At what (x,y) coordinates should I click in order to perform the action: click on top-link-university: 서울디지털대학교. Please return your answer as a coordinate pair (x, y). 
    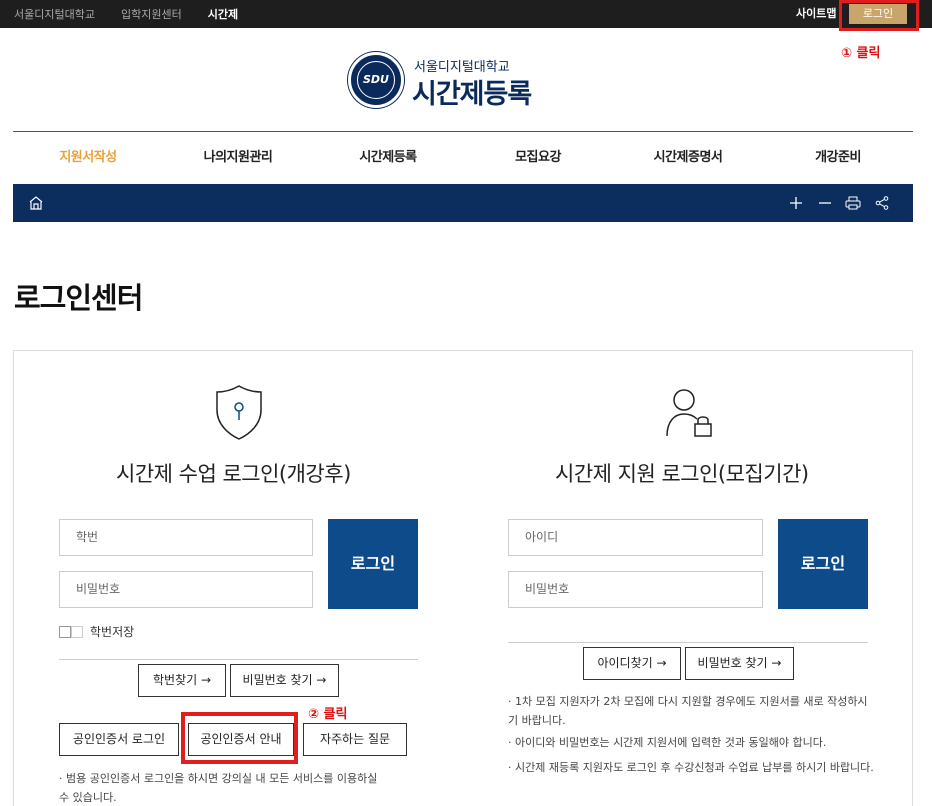
    Looking at the image, I should click on (54, 14).